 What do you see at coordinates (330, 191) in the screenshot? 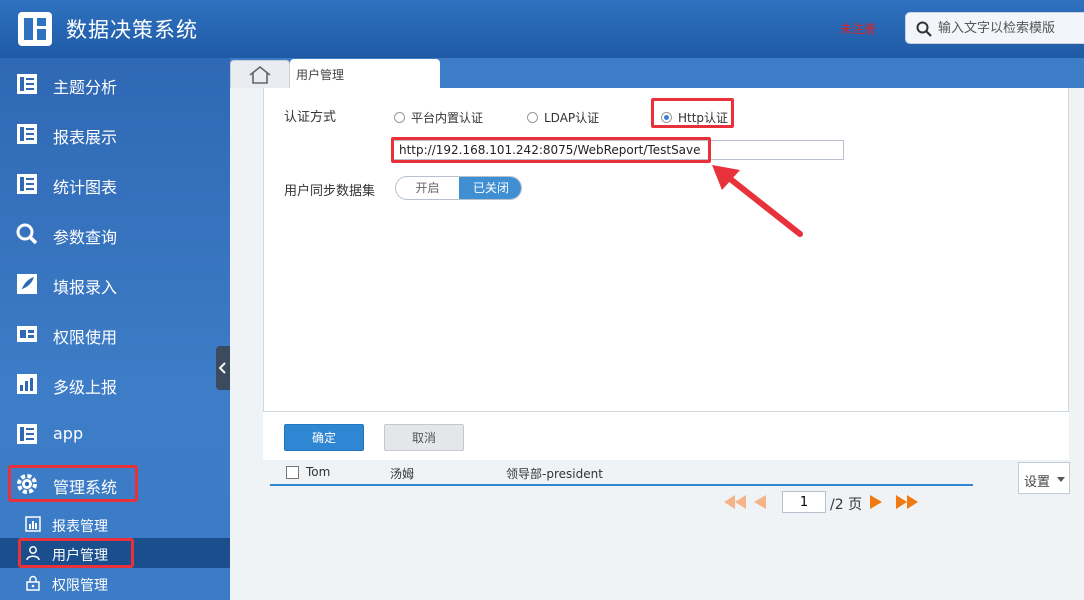
I see `user-sync-dataset-label: 用户同步数据集` at bounding box center [330, 191].